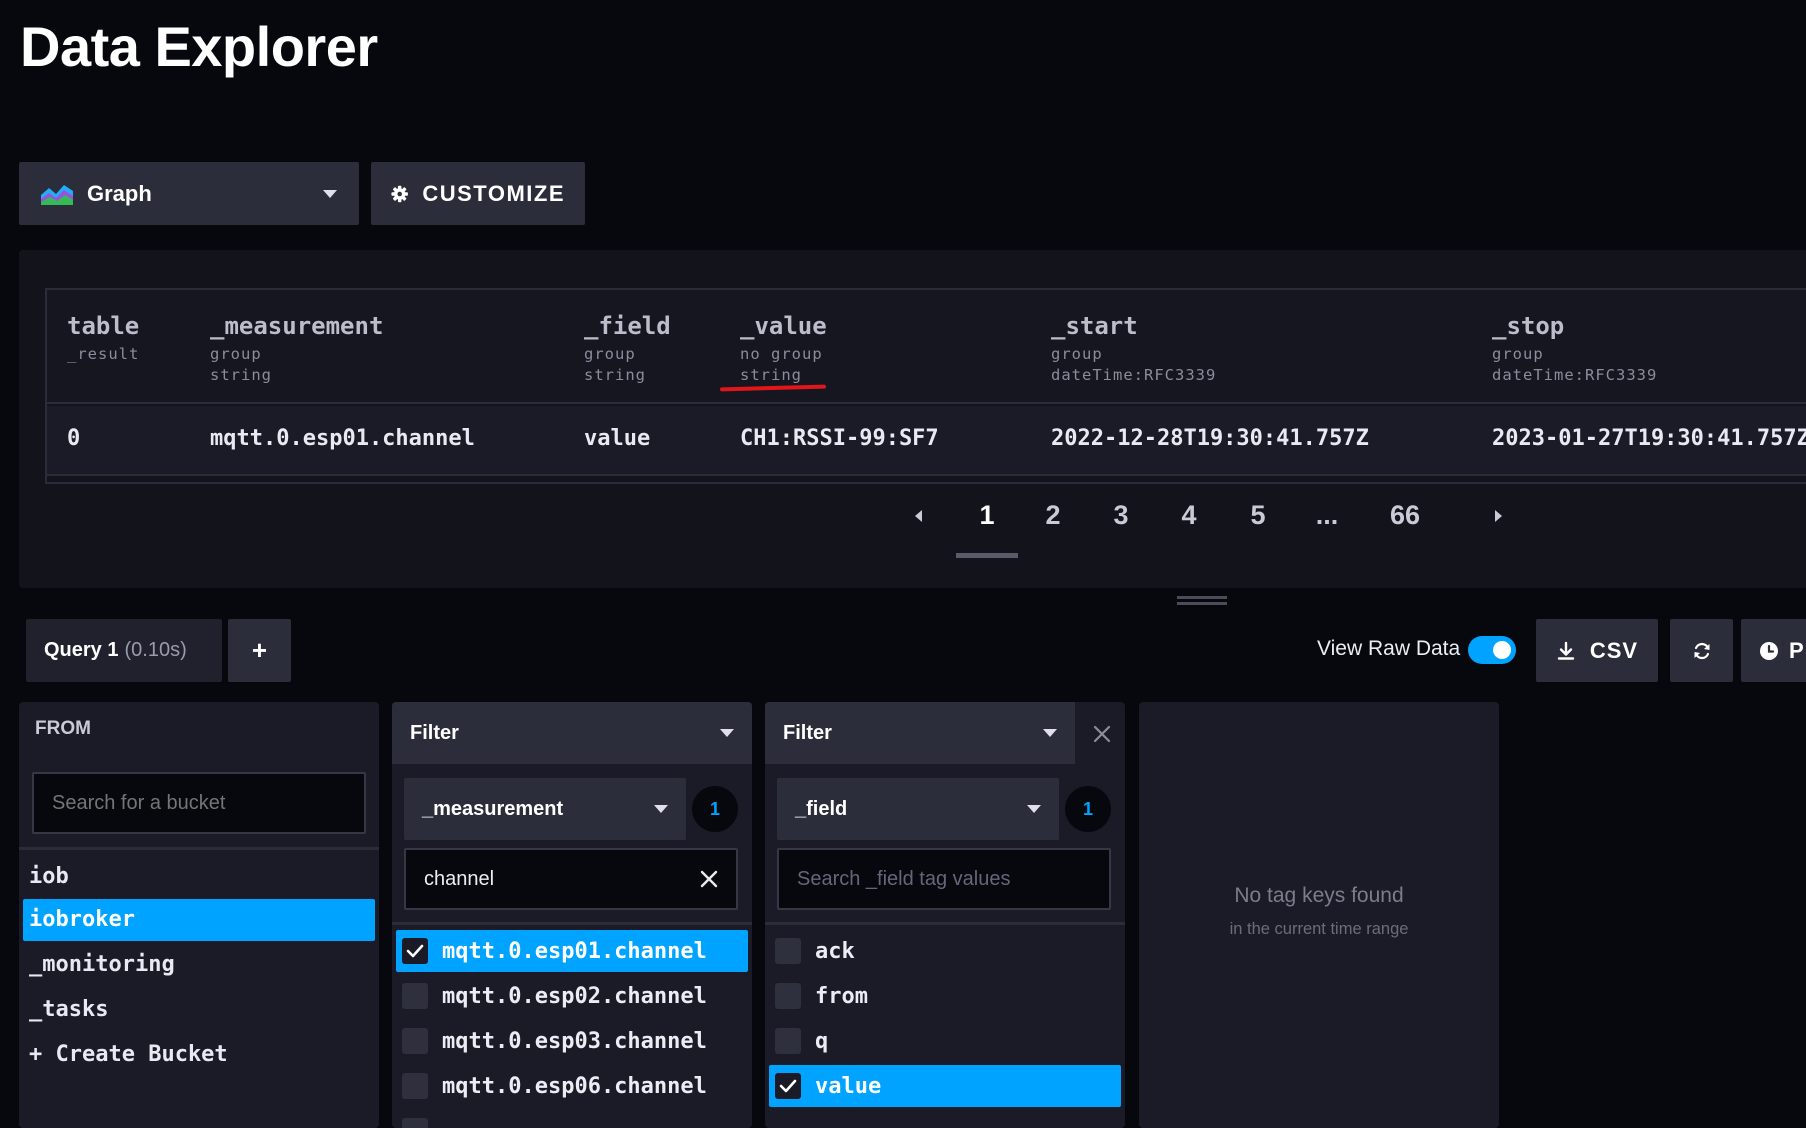  What do you see at coordinates (1498, 516) in the screenshot?
I see `chevron-right-icon` at bounding box center [1498, 516].